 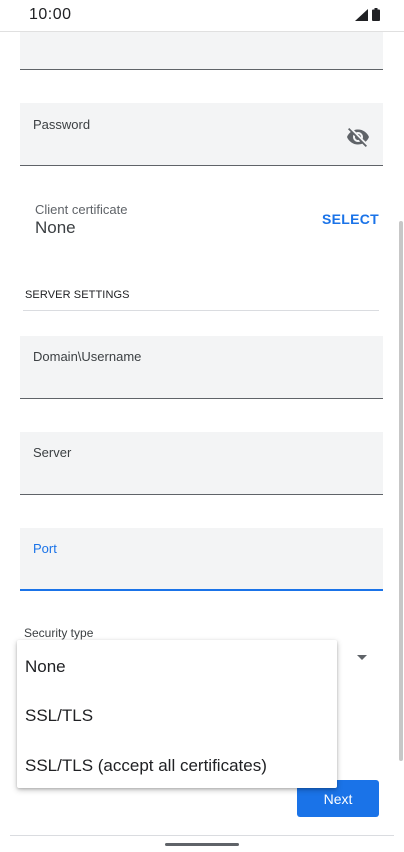 What do you see at coordinates (45, 667) in the screenshot?
I see `menu-item-none: None` at bounding box center [45, 667].